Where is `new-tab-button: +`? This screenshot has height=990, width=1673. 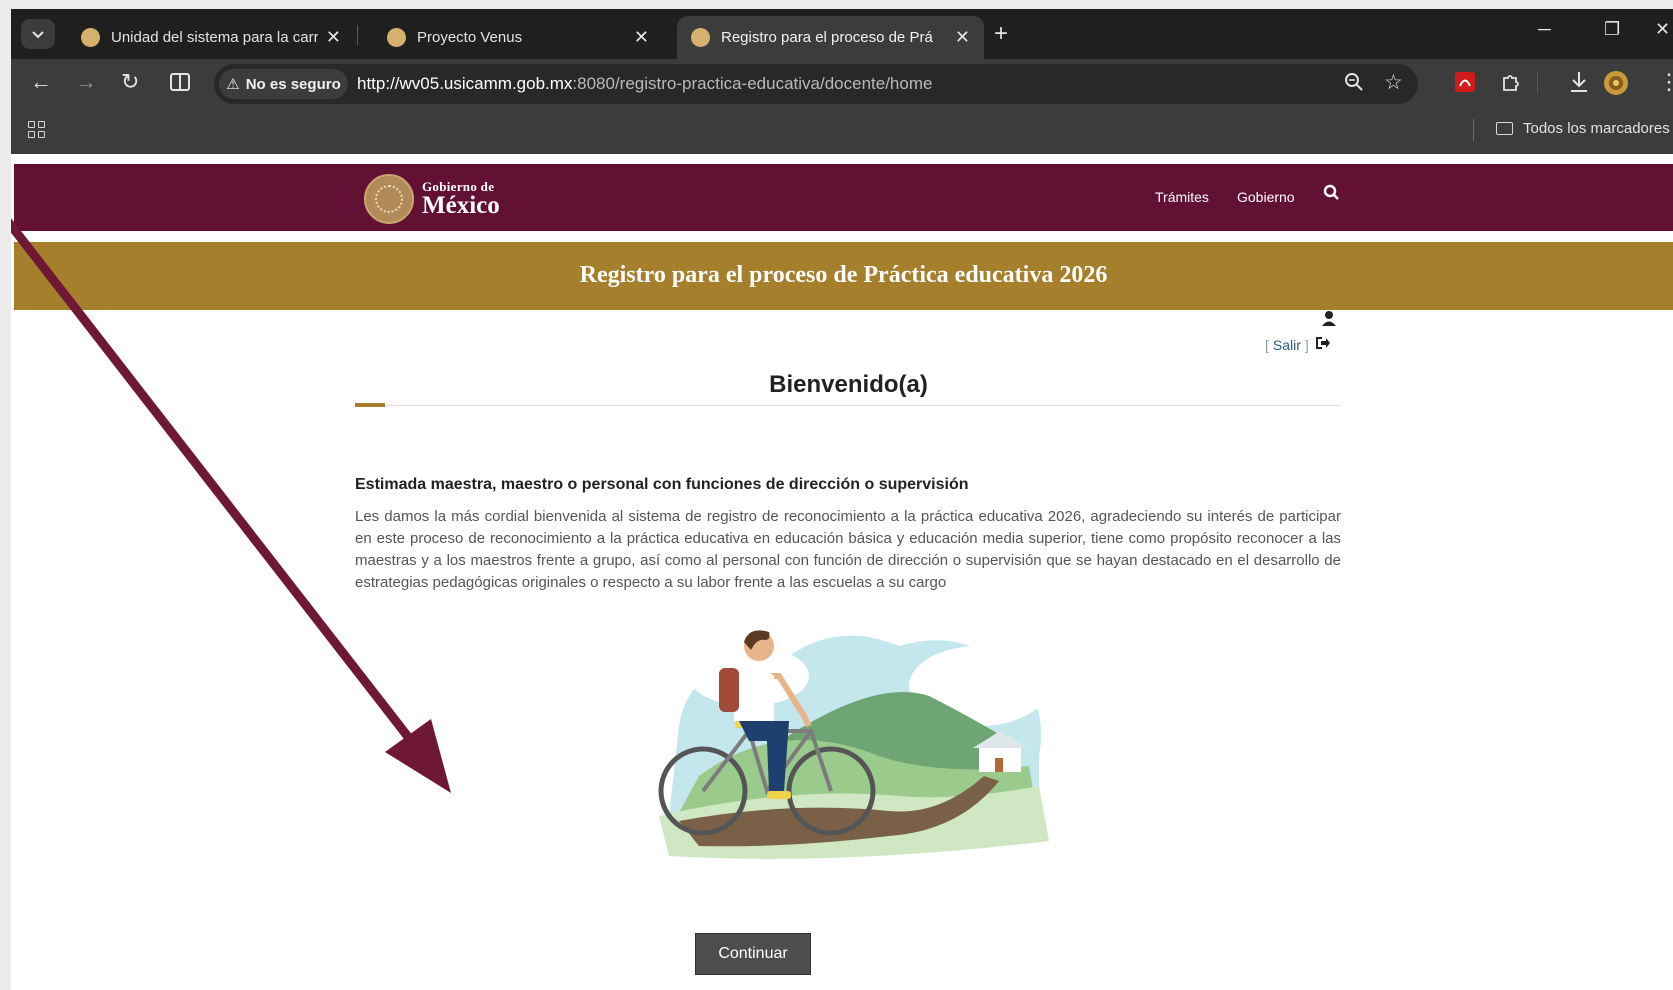
new-tab-button: + is located at coordinates (1001, 34).